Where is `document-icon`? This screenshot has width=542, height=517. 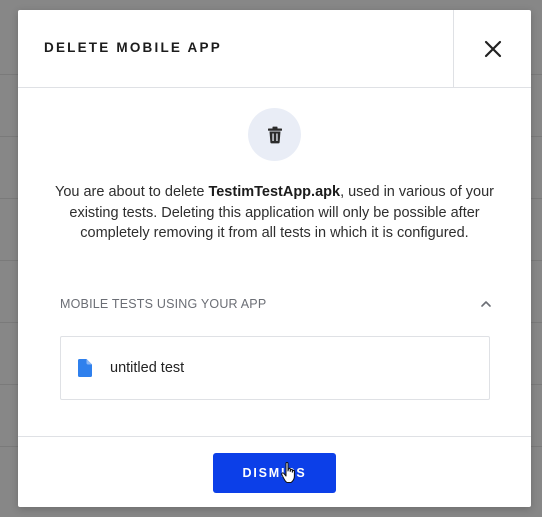 document-icon is located at coordinates (85, 368).